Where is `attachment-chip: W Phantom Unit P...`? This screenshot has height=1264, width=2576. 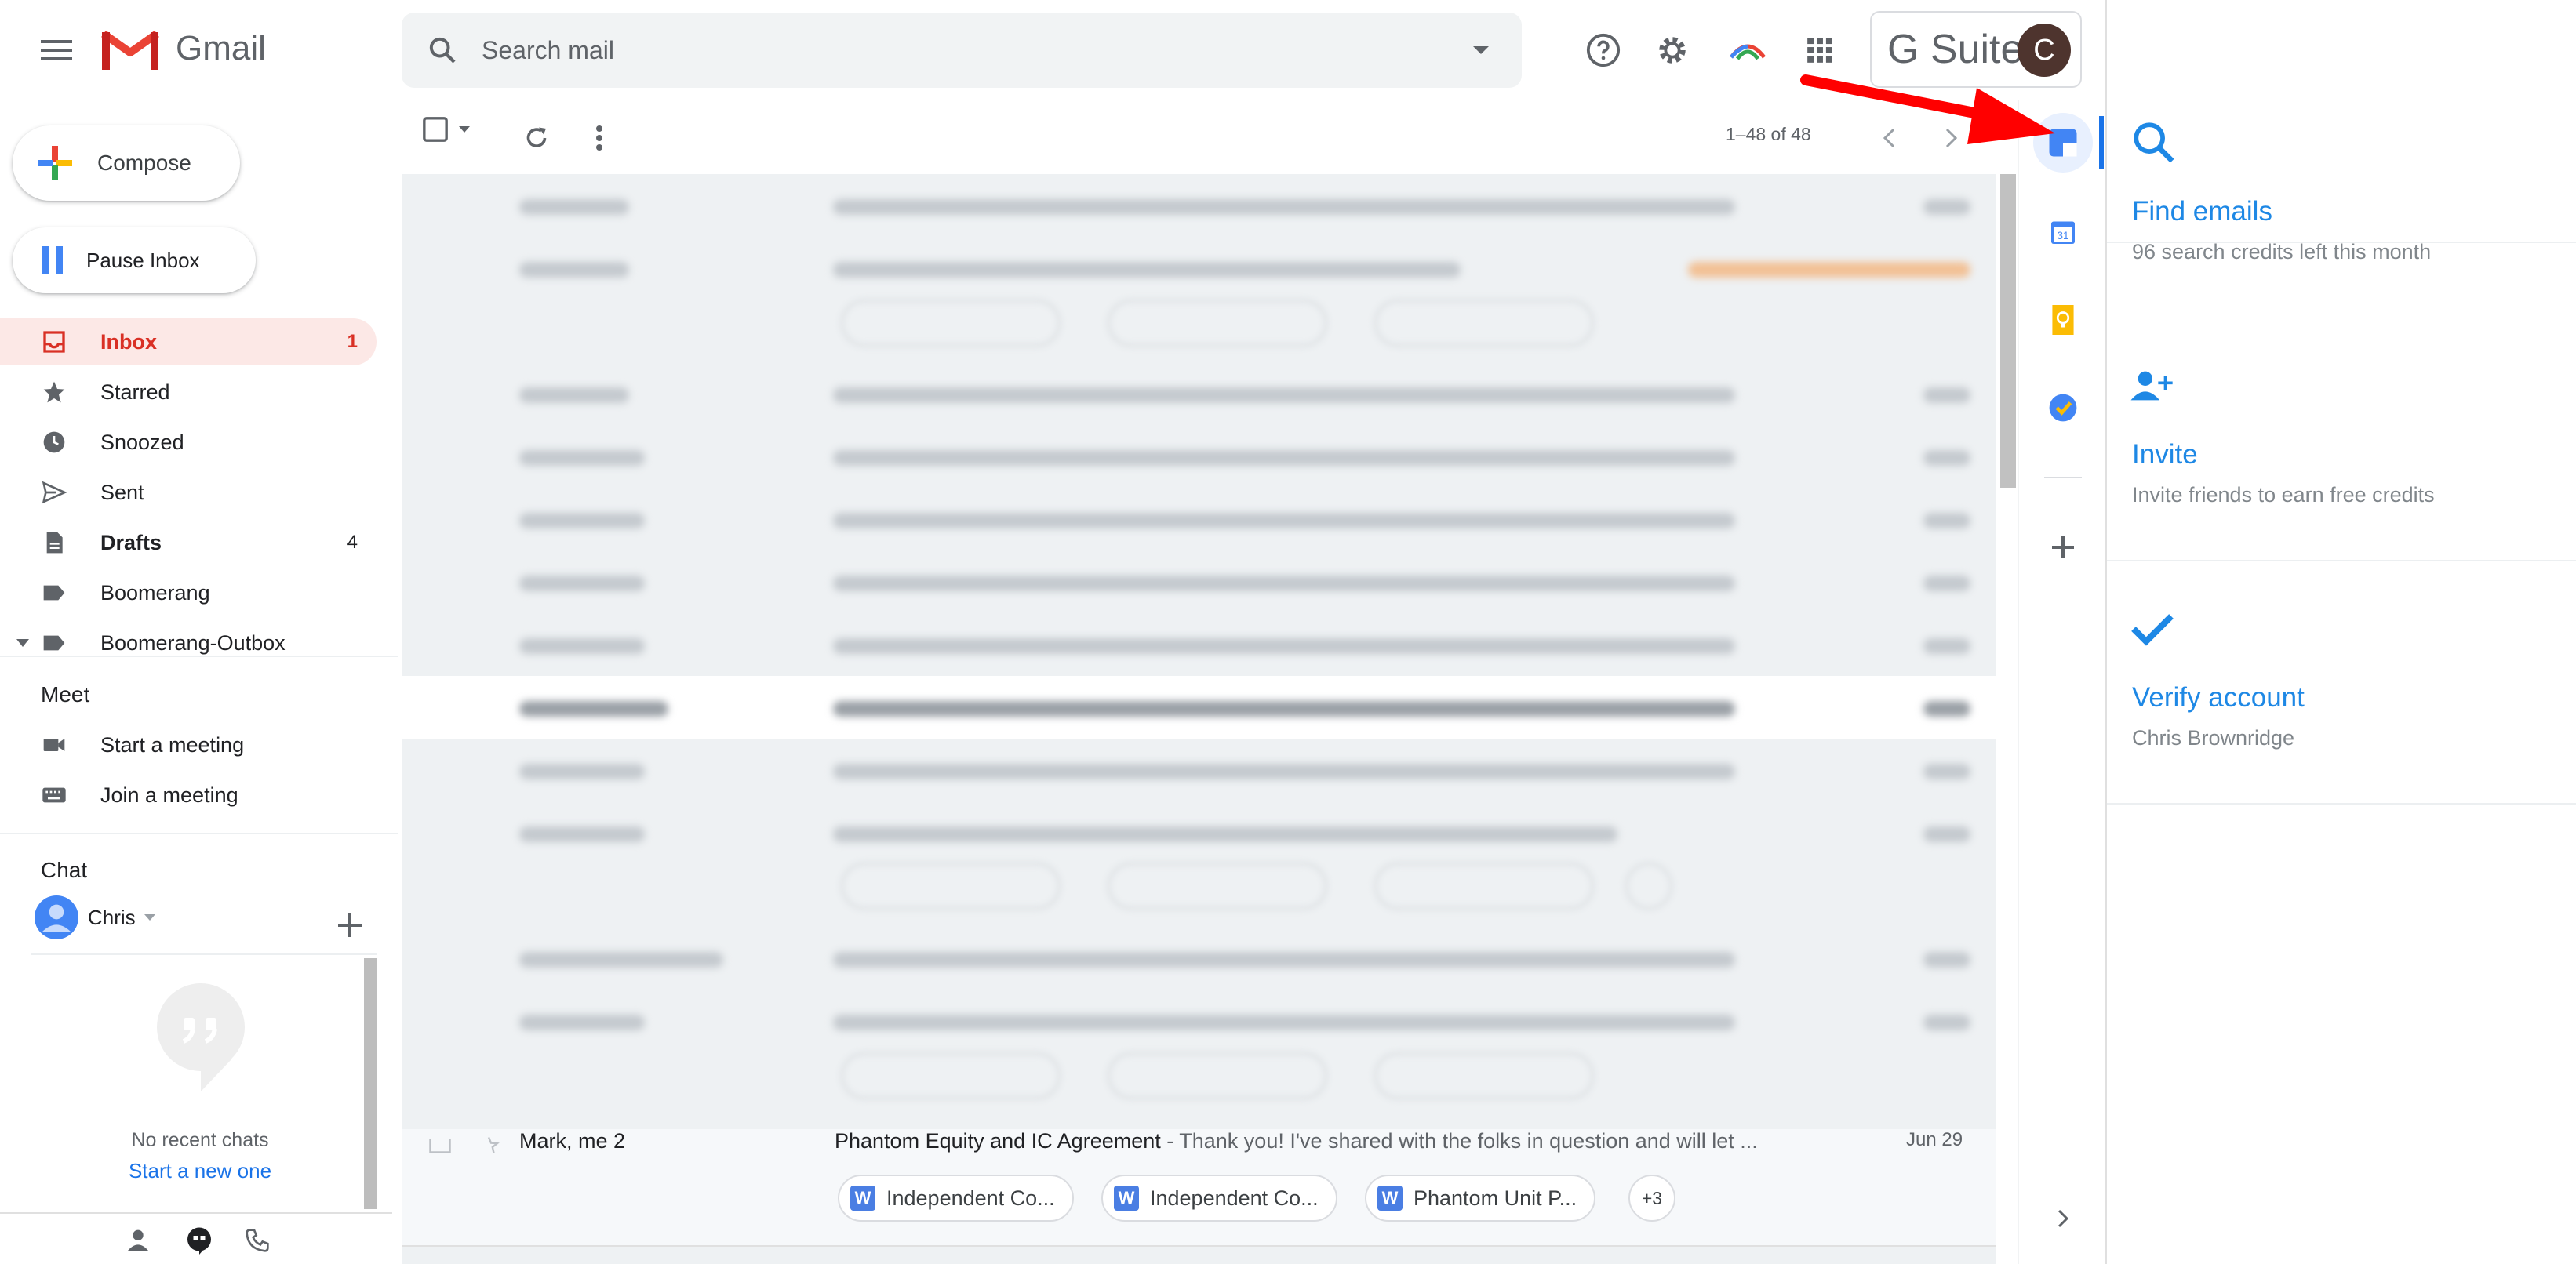
attachment-chip: W Phantom Unit P... is located at coordinates (1480, 1198).